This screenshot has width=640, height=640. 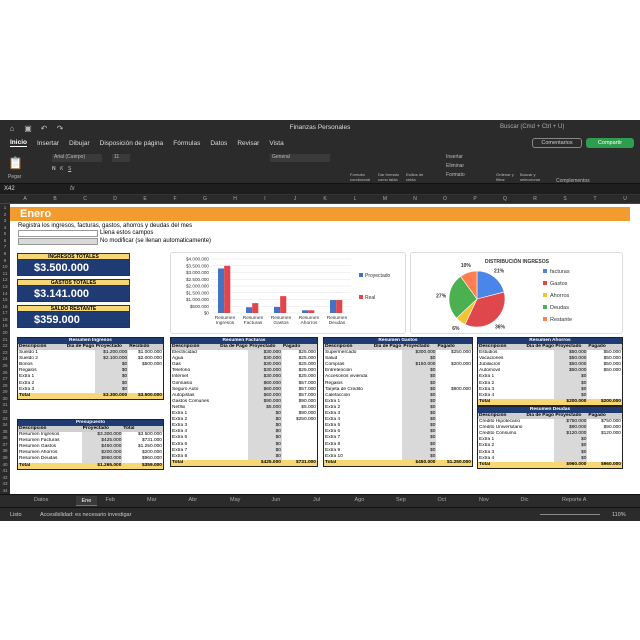 I want to click on row-header: 18, so click(x=5, y=319).